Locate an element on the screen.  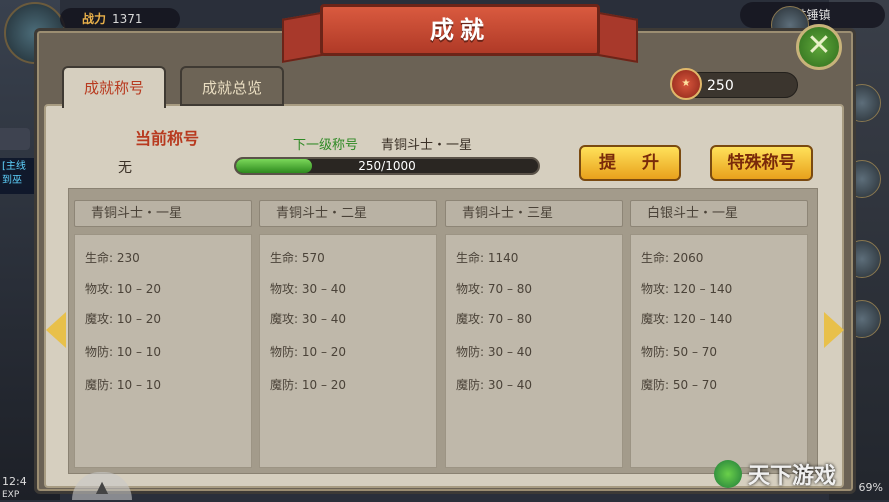
next-title-label: 下一级称号 is located at coordinates (326, 145).